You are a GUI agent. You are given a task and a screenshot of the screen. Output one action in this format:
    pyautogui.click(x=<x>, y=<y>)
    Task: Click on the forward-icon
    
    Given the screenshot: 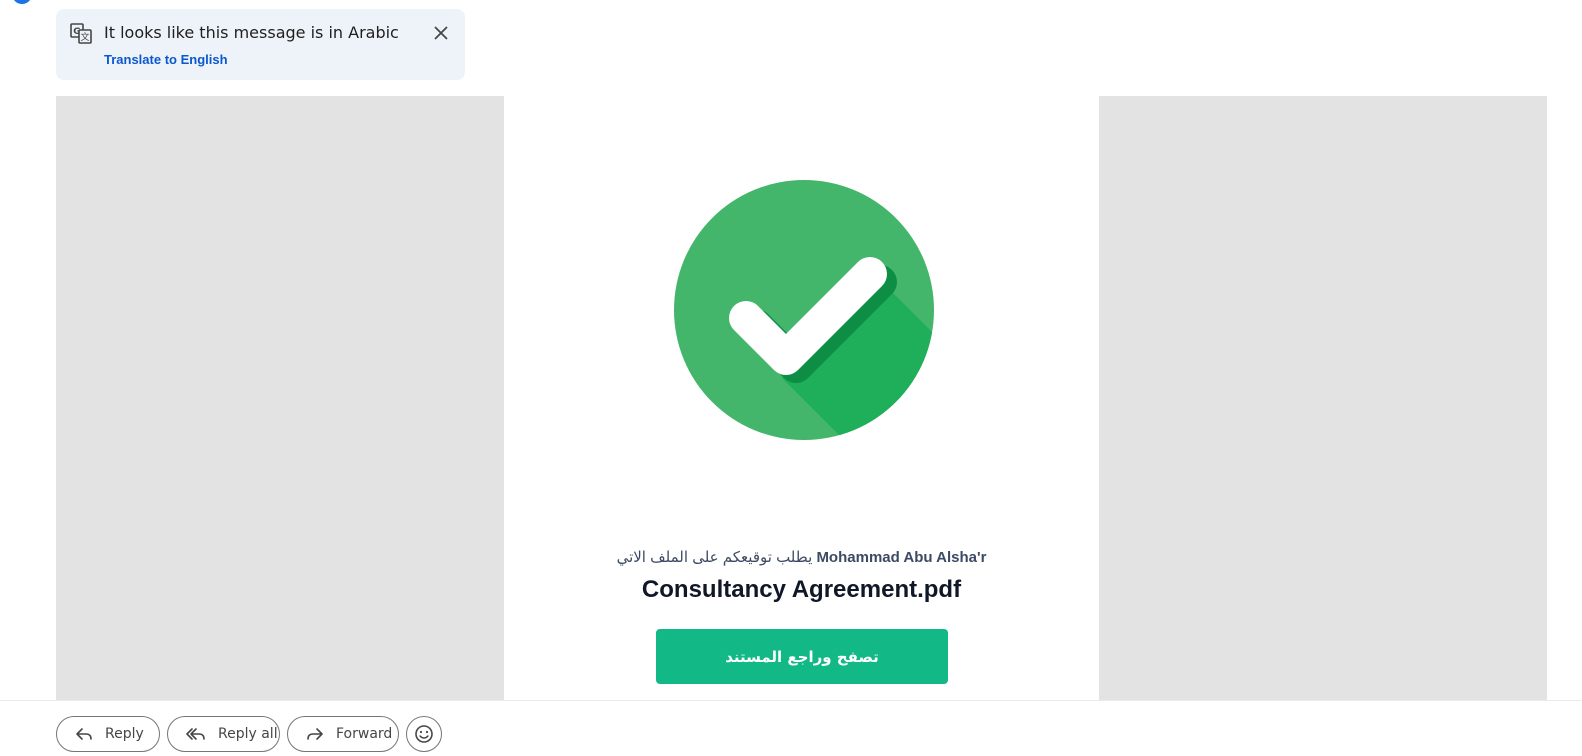 What is the action you would take?
    pyautogui.click(x=315, y=734)
    